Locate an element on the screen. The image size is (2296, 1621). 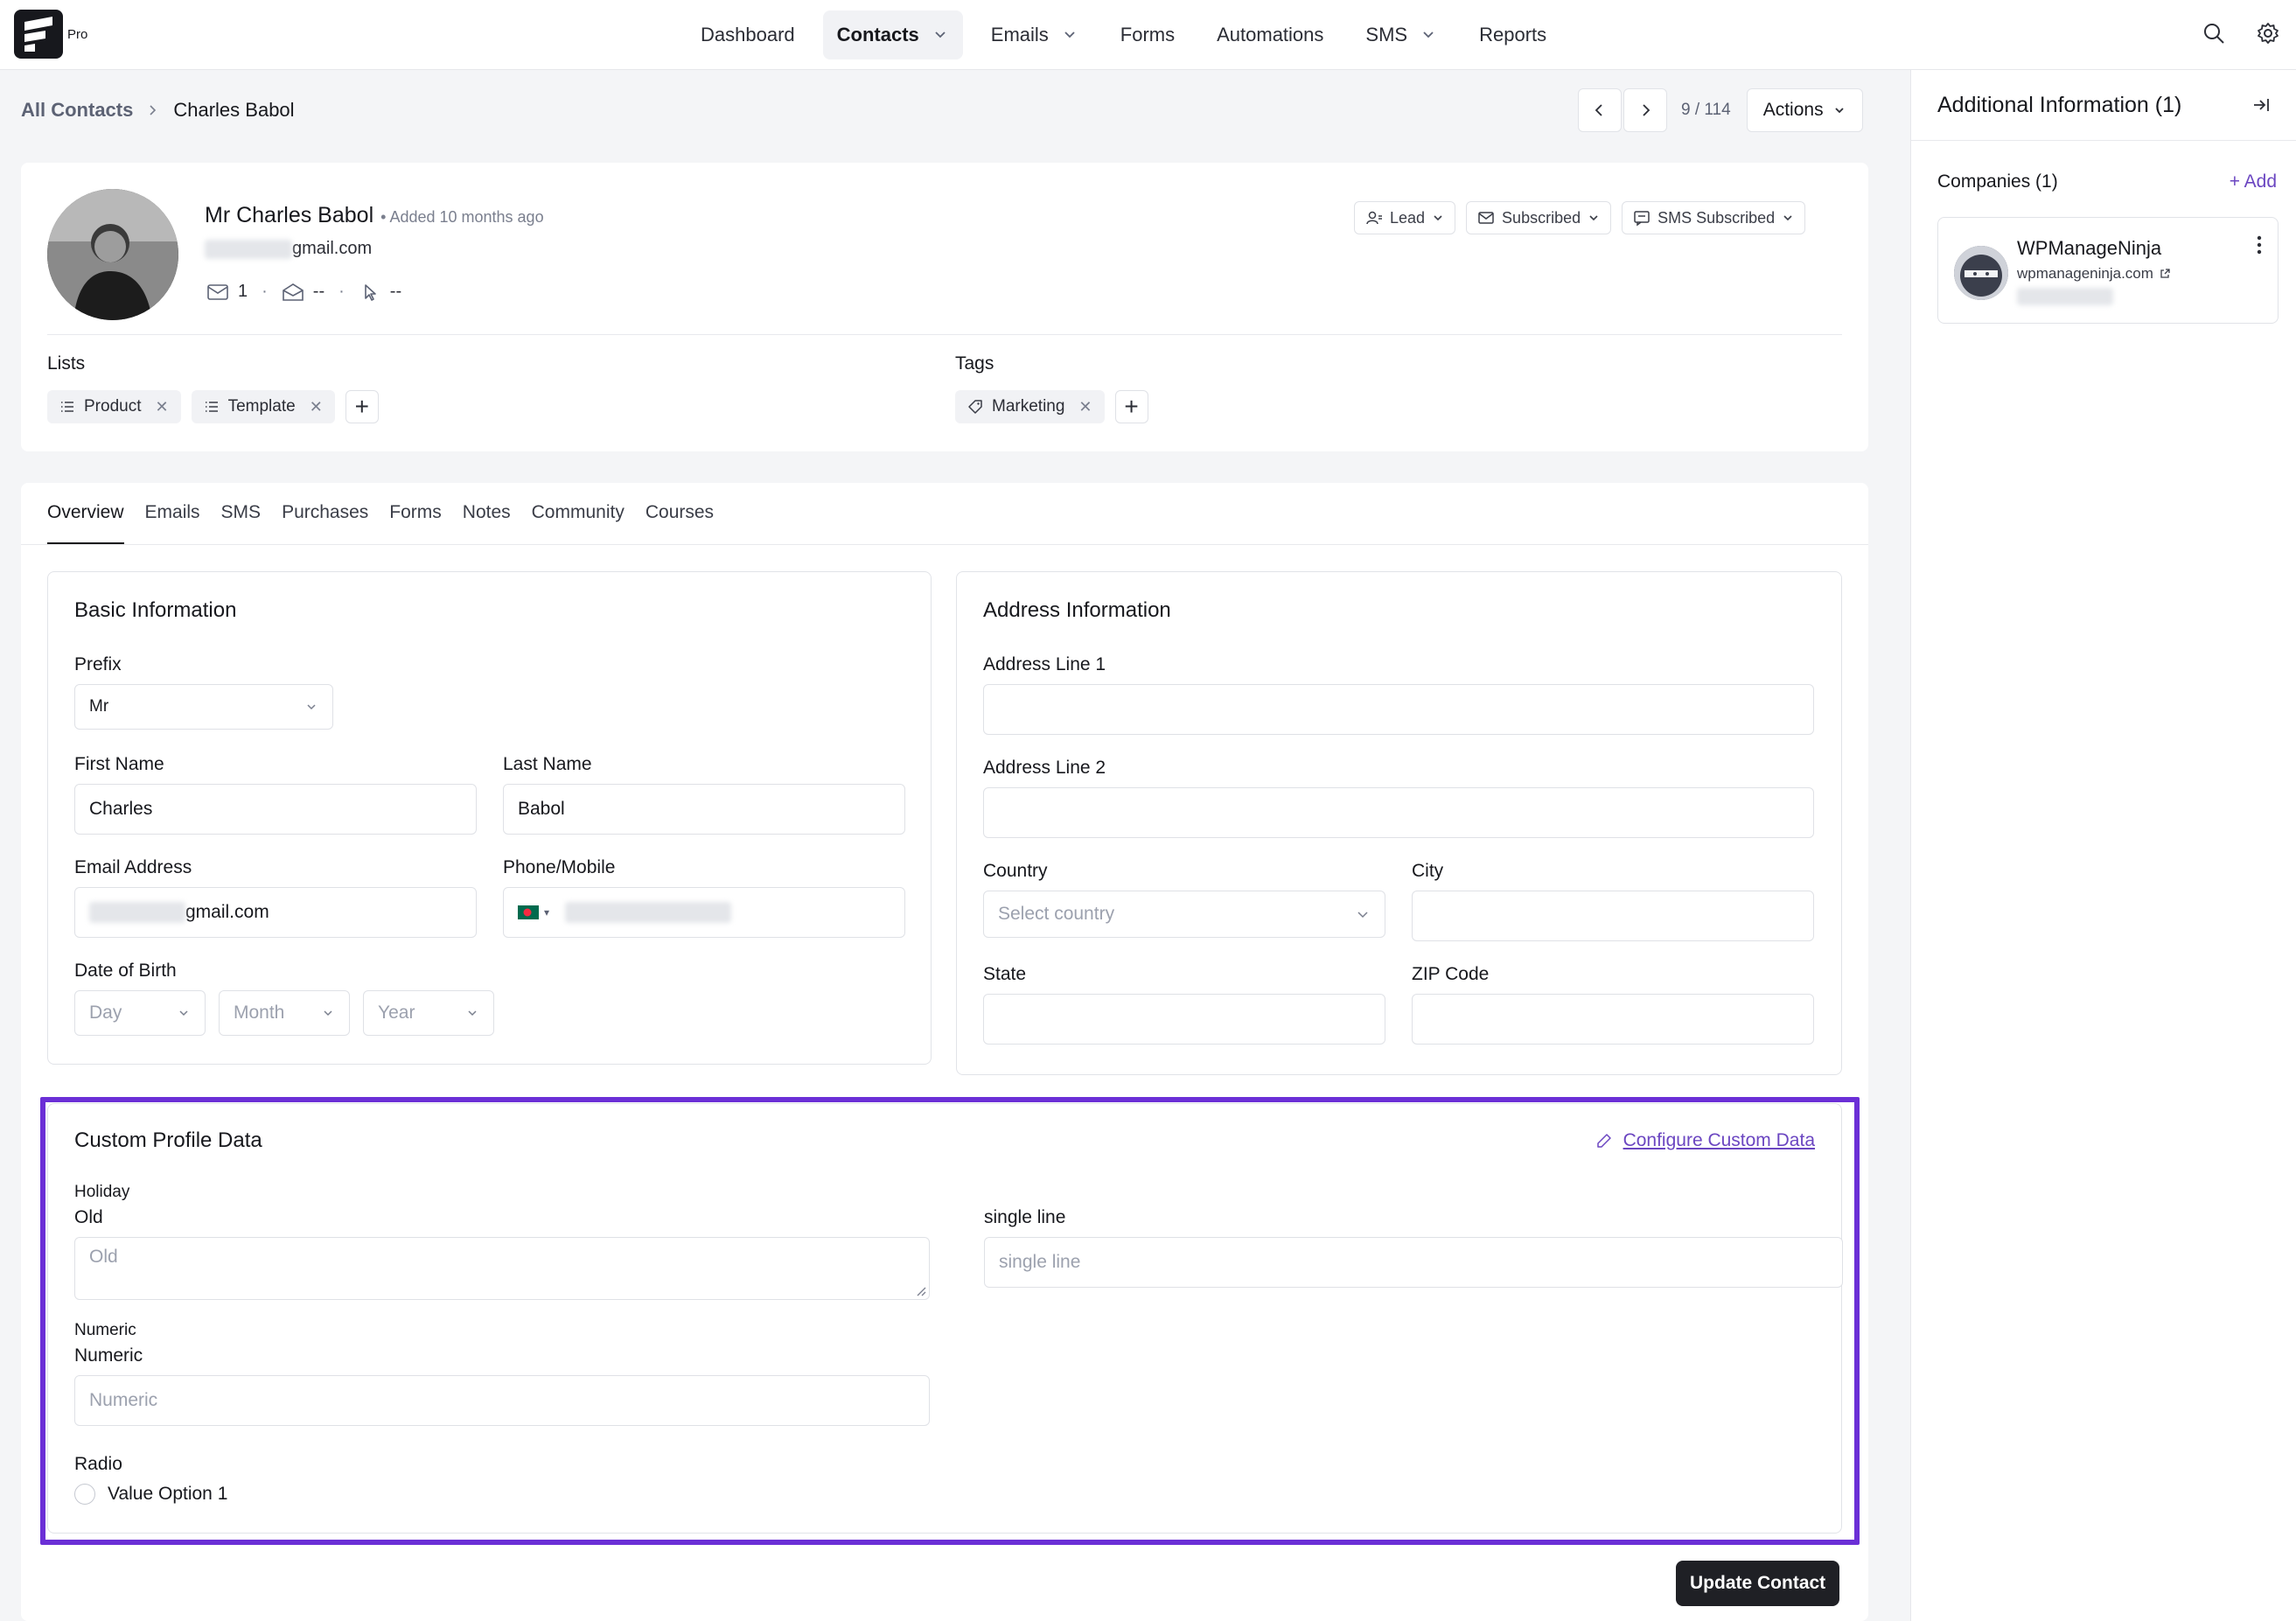
collapse-sidebar-button is located at coordinates (2262, 107).